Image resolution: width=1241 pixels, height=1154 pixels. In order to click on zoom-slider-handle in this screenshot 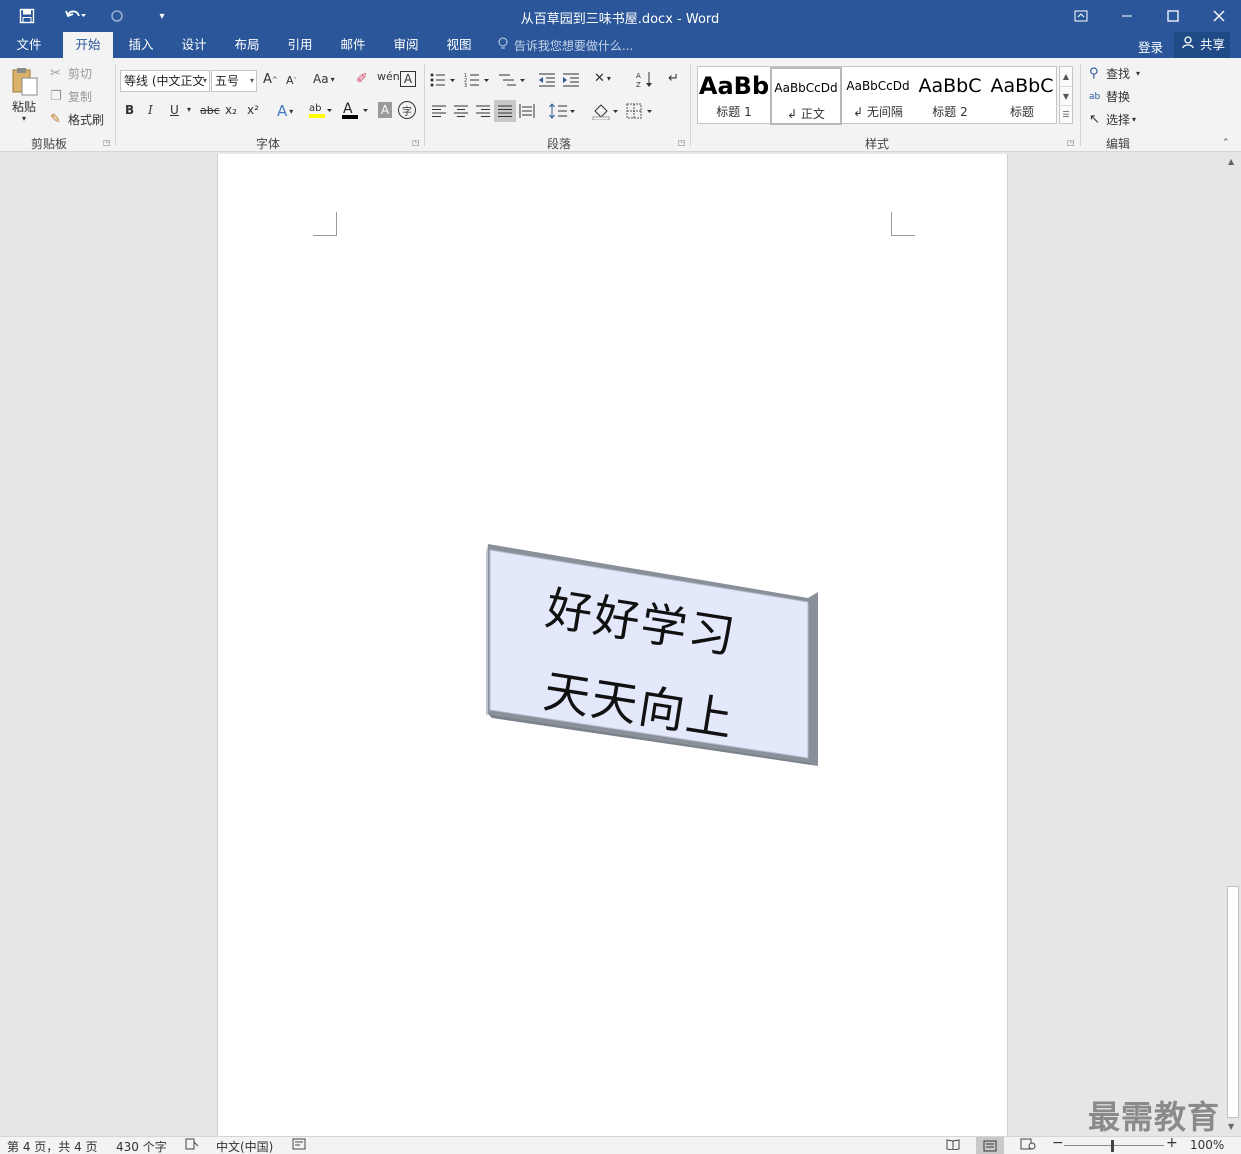, I will do `click(1112, 1146)`.